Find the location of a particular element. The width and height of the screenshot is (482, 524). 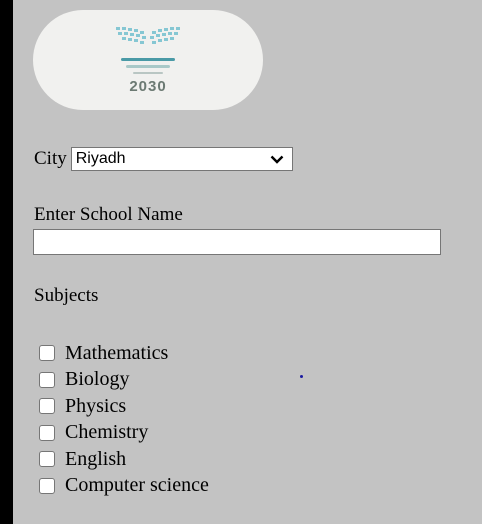

city-selected-value: Riyadh is located at coordinates (100, 158).